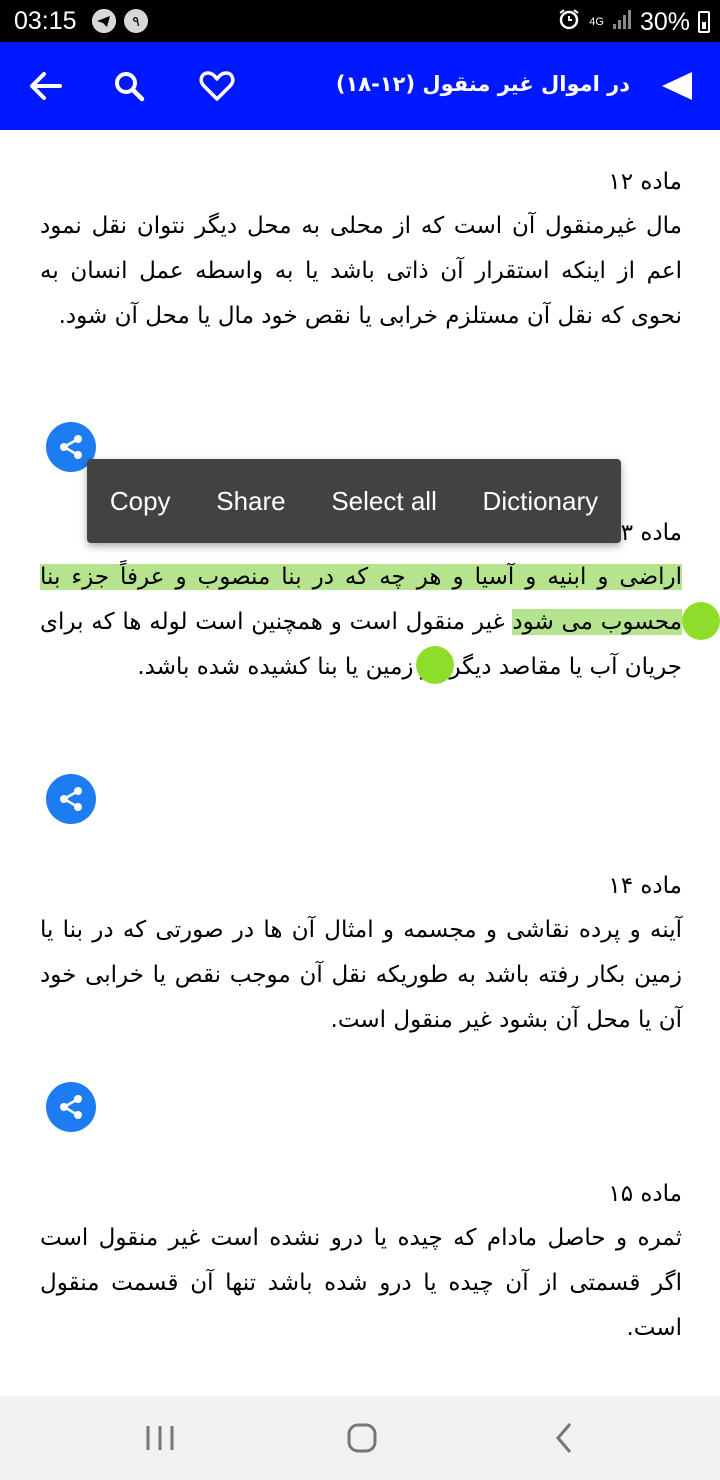 The height and width of the screenshot is (1480, 720). I want to click on copy-button: Copy, so click(140, 501).